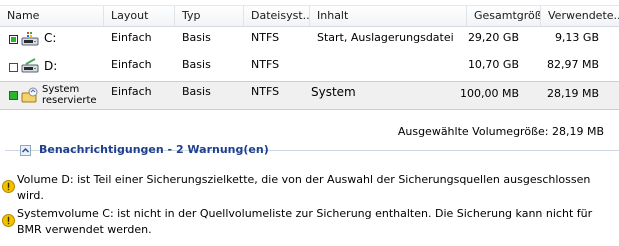 This screenshot has width=619, height=246. What do you see at coordinates (139, 16) in the screenshot?
I see `column-header-layout: Layout` at bounding box center [139, 16].